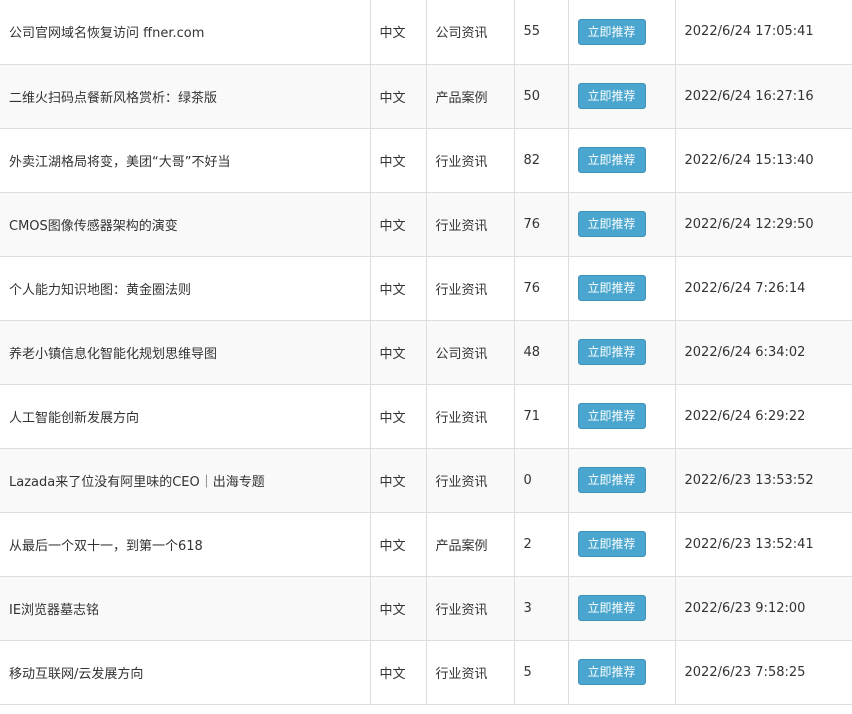 This screenshot has width=852, height=714. What do you see at coordinates (541, 480) in the screenshot?
I see `views-cell: 0` at bounding box center [541, 480].